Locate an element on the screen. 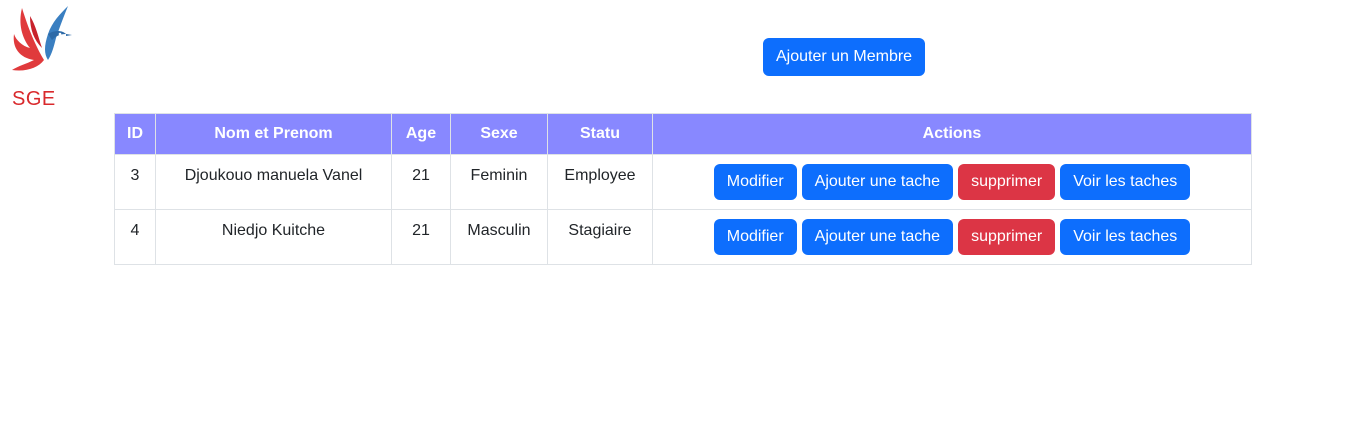  cell-id: 3 is located at coordinates (135, 182).